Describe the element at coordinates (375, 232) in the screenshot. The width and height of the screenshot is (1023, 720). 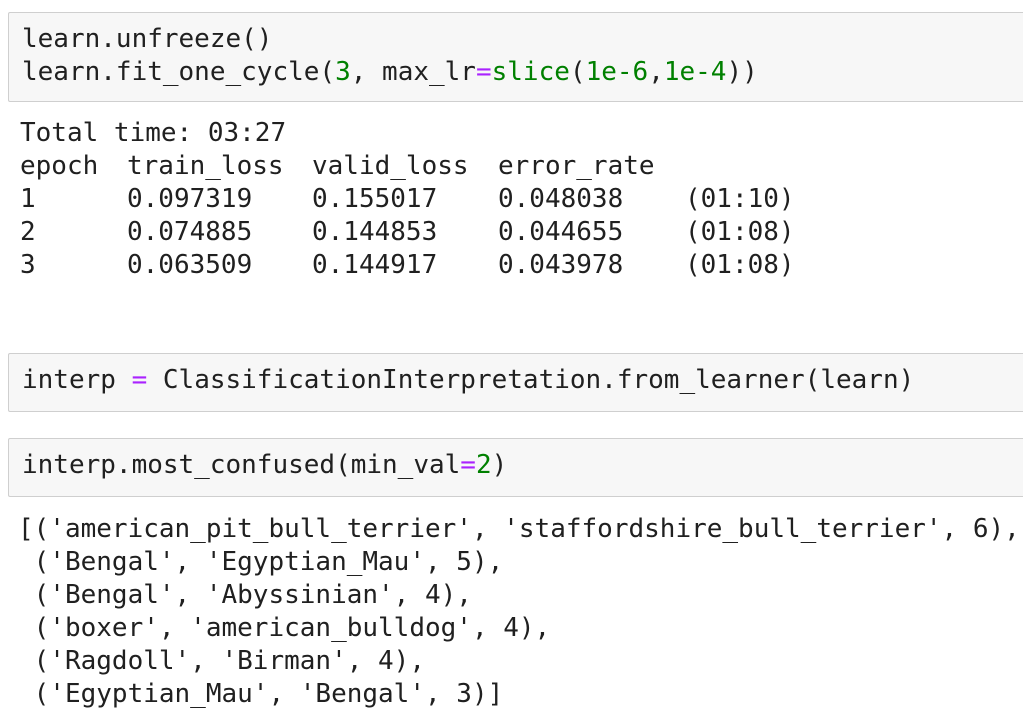
I see `cell-valid-loss: 0.144853` at that location.